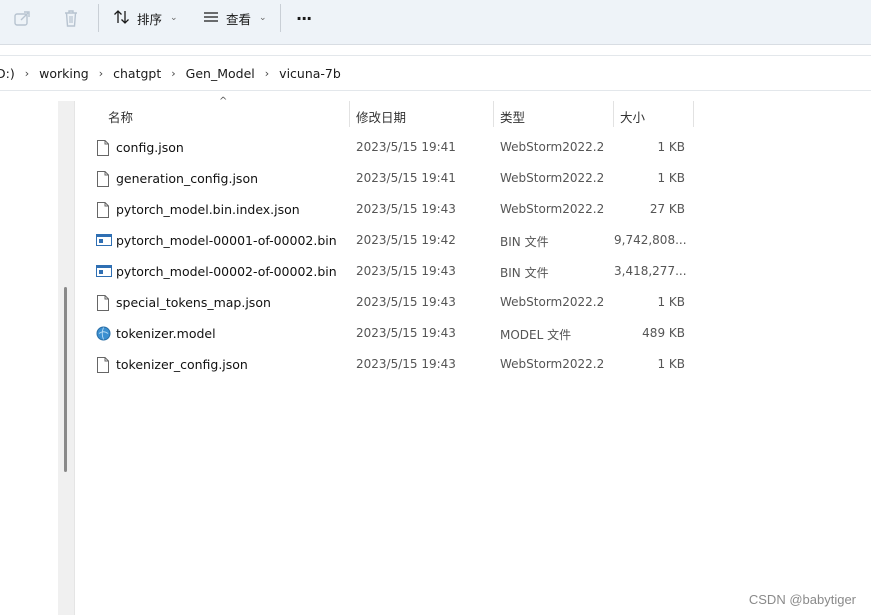 Image resolution: width=871 pixels, height=615 pixels. What do you see at coordinates (29, 358) in the screenshot?
I see `navigation-pane` at bounding box center [29, 358].